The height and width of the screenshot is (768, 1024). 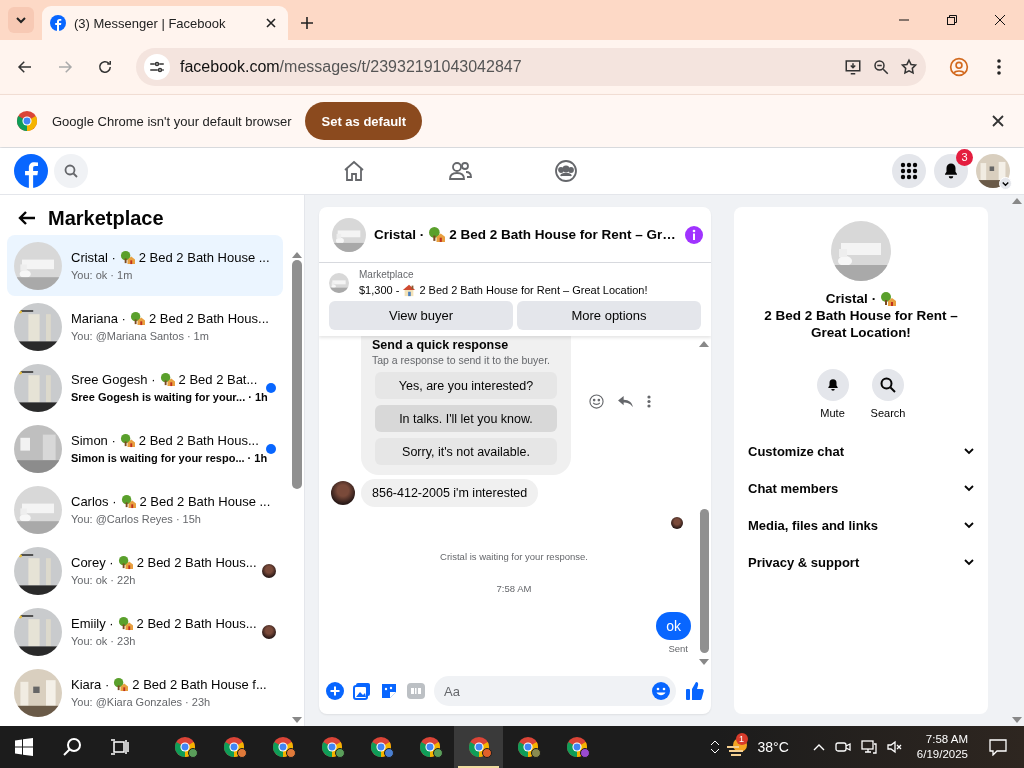 What do you see at coordinates (145, 509) in the screenshot?
I see `conversation-item: Carlos · 2 Bed 2 Bath House ... You: @Carlos Reyes · 15h` at bounding box center [145, 509].